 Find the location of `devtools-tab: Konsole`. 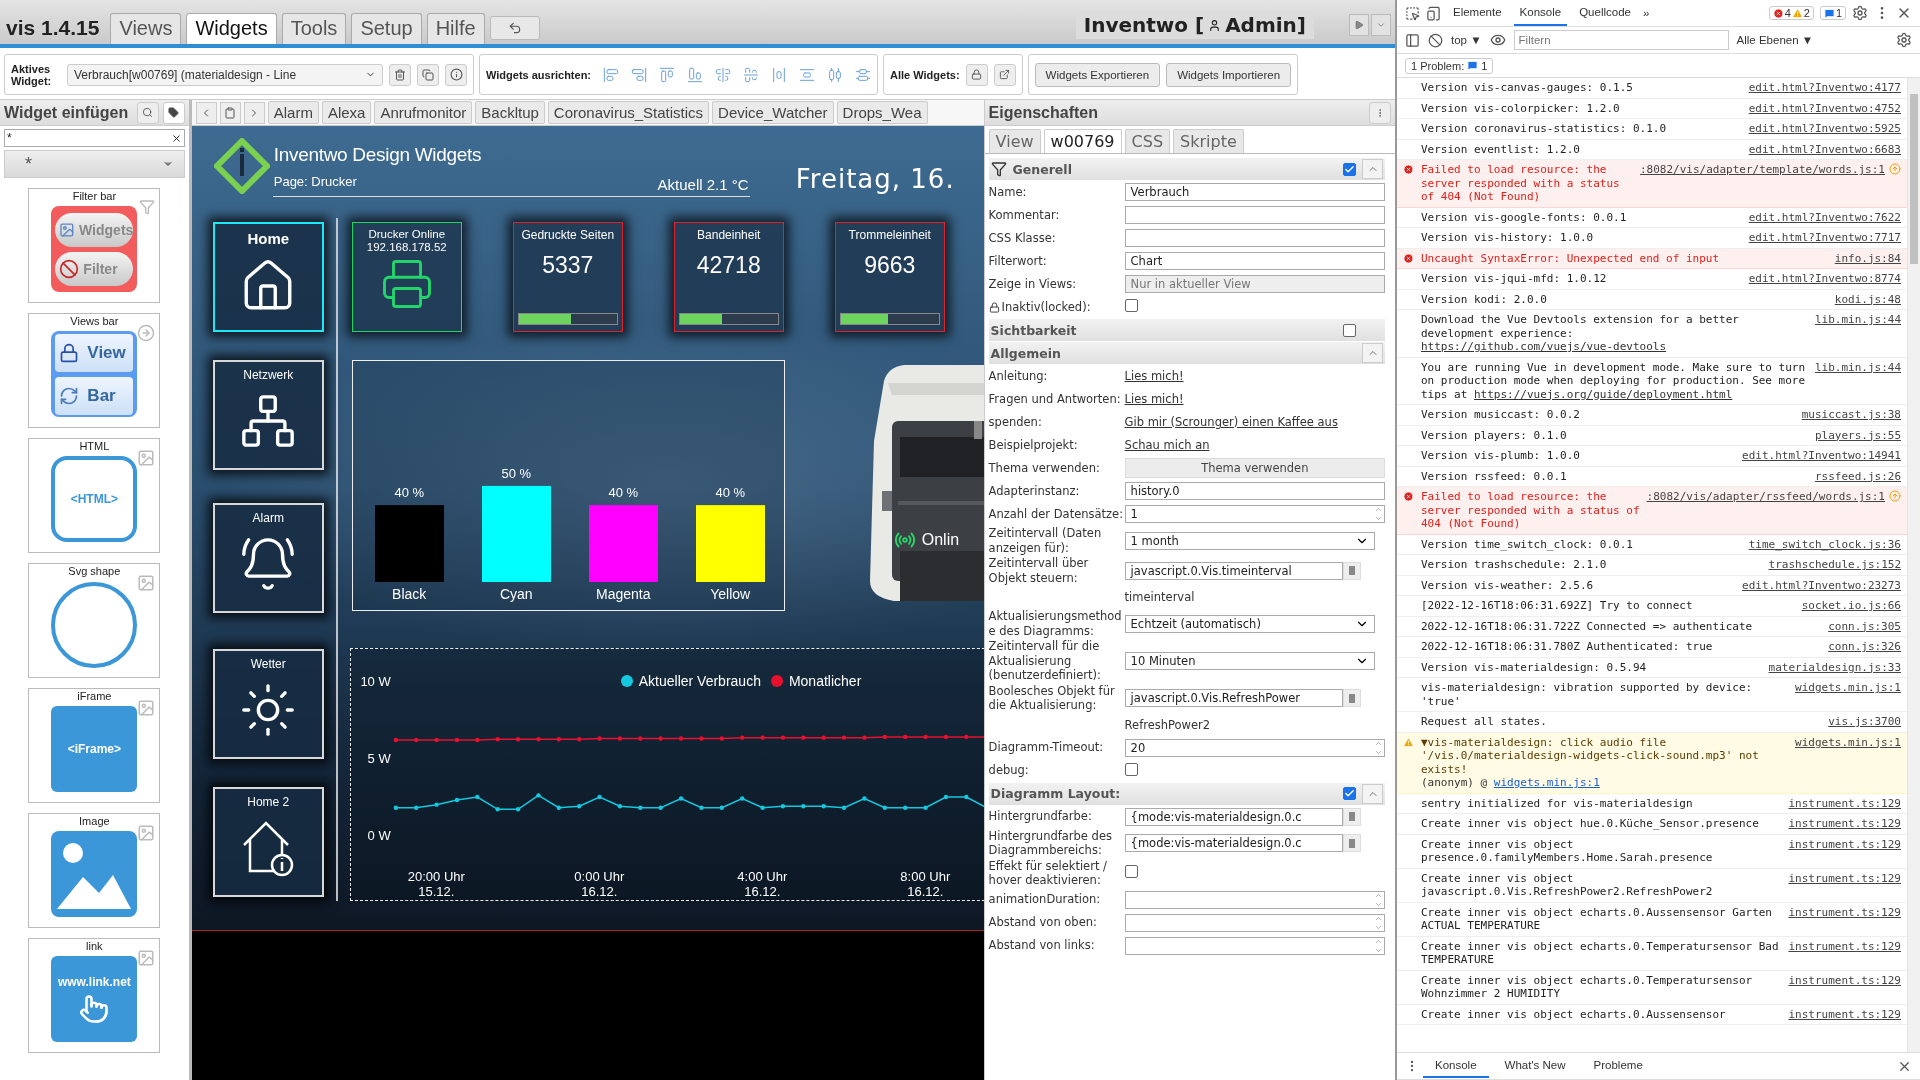

devtools-tab: Konsole is located at coordinates (1540, 13).